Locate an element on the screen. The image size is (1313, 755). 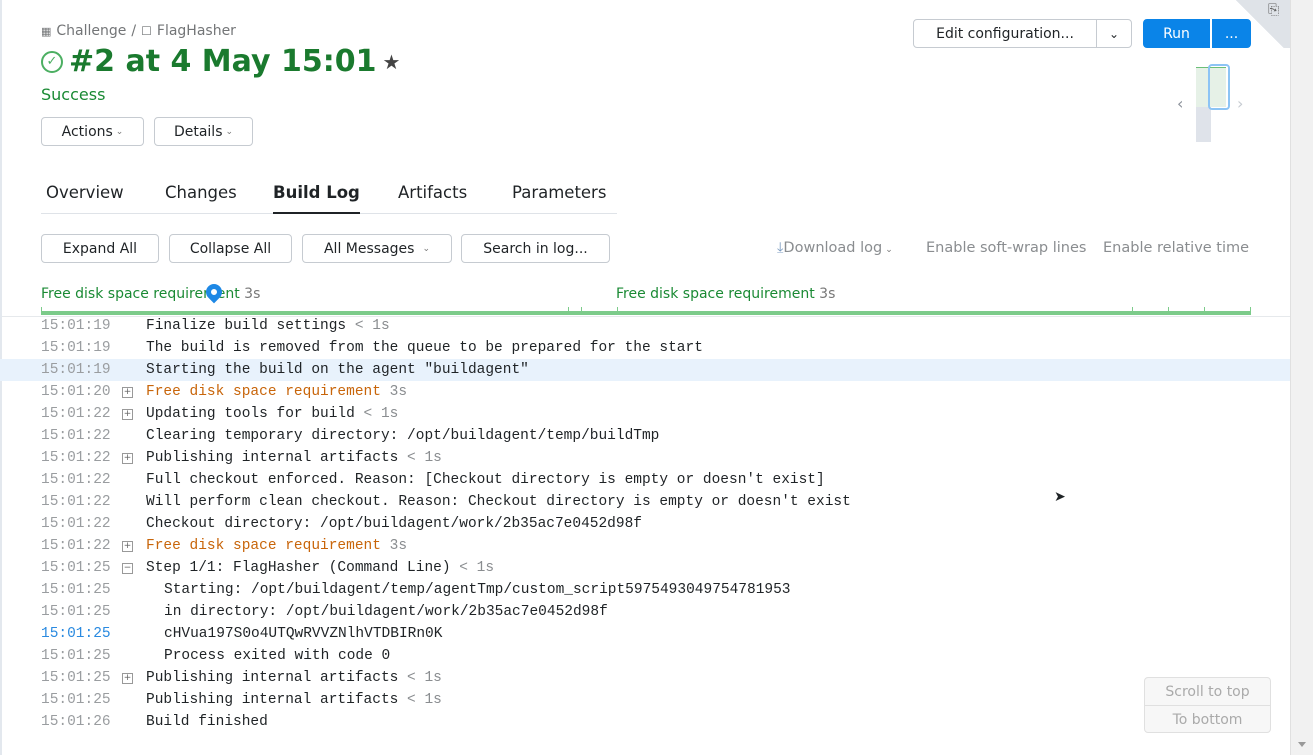
actions-button: Actions ⌄ is located at coordinates (92, 131).